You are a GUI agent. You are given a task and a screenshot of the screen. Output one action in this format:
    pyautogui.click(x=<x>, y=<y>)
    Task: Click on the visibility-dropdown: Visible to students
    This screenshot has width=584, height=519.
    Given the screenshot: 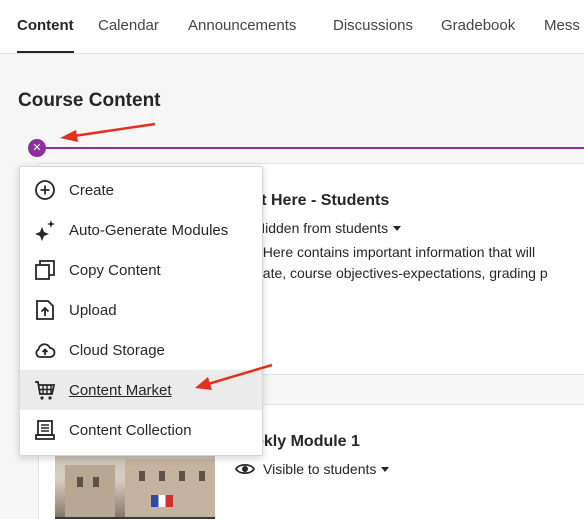 What is the action you would take?
    pyautogui.click(x=312, y=469)
    